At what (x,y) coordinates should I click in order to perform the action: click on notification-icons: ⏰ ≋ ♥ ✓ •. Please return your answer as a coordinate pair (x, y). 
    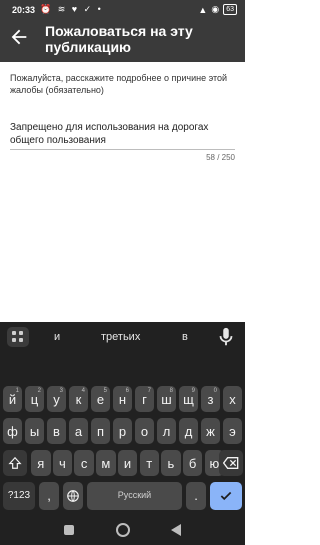
    Looking at the image, I should click on (71, 9).